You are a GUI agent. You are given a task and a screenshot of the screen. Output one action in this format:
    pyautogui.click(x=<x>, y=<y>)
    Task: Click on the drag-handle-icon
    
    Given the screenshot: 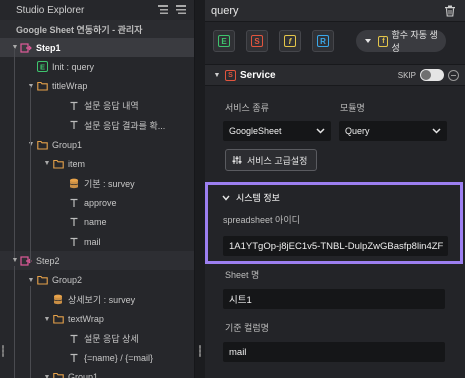 What is the action you would take?
    pyautogui.click(x=200, y=351)
    